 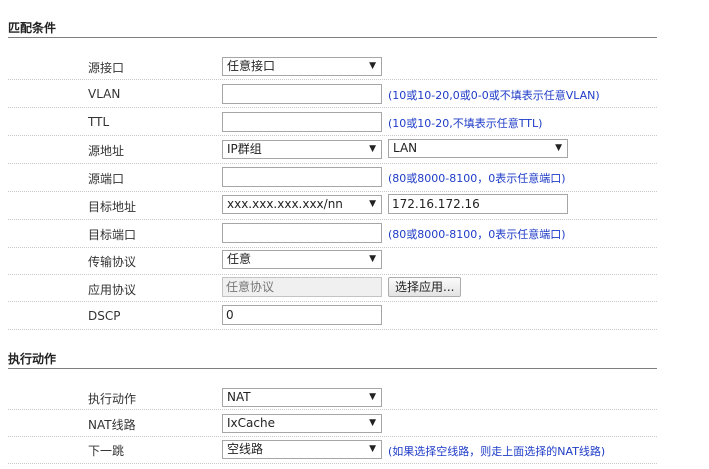 I want to click on source-interface-select: 任意接口 ▼, so click(x=302, y=66).